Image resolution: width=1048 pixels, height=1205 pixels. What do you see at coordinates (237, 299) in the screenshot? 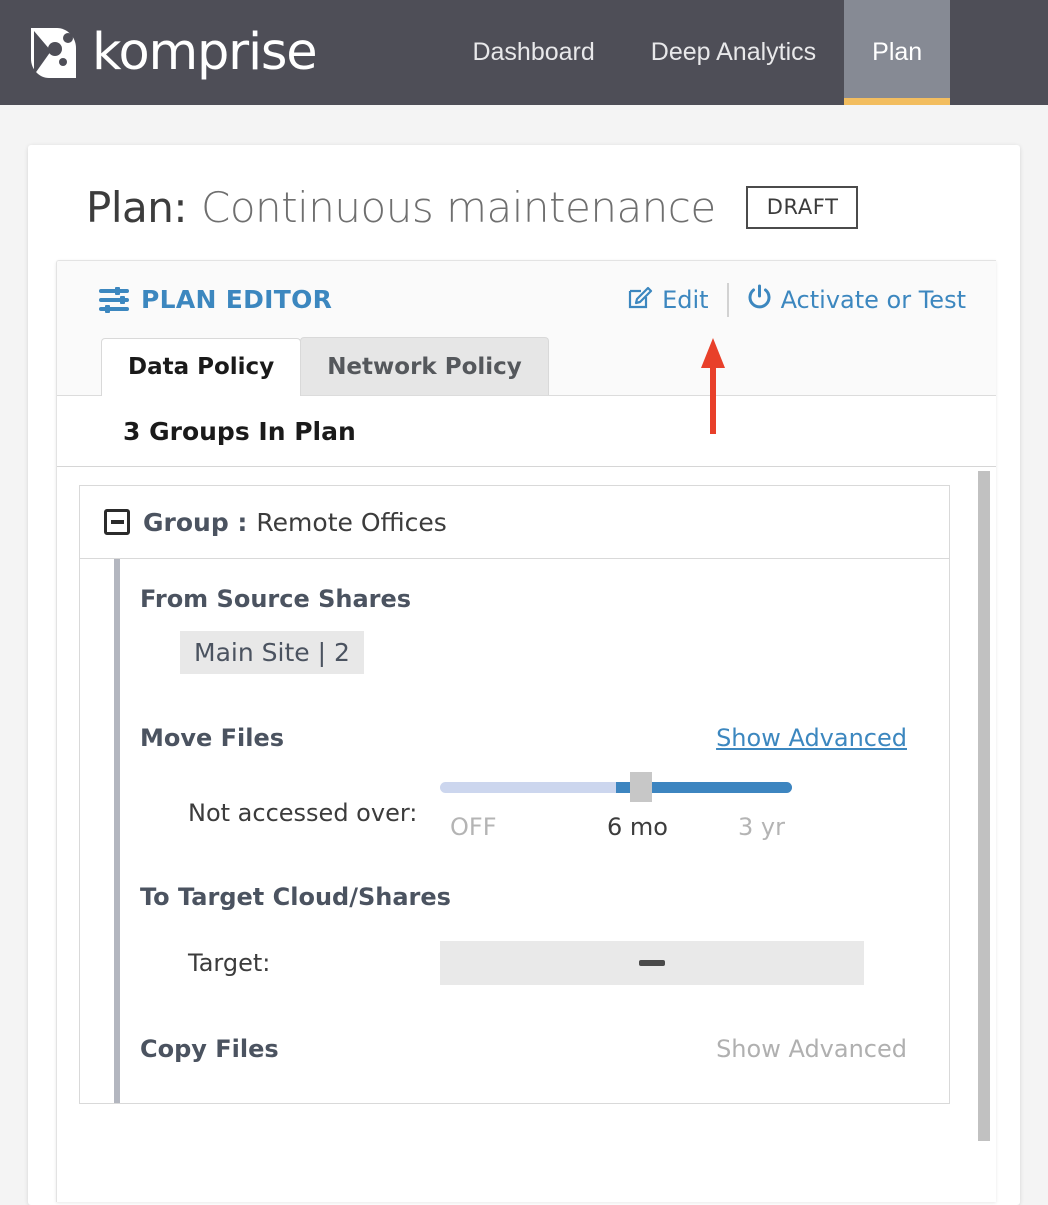
I see `plan-editor-title: PLAN EDITOR` at bounding box center [237, 299].